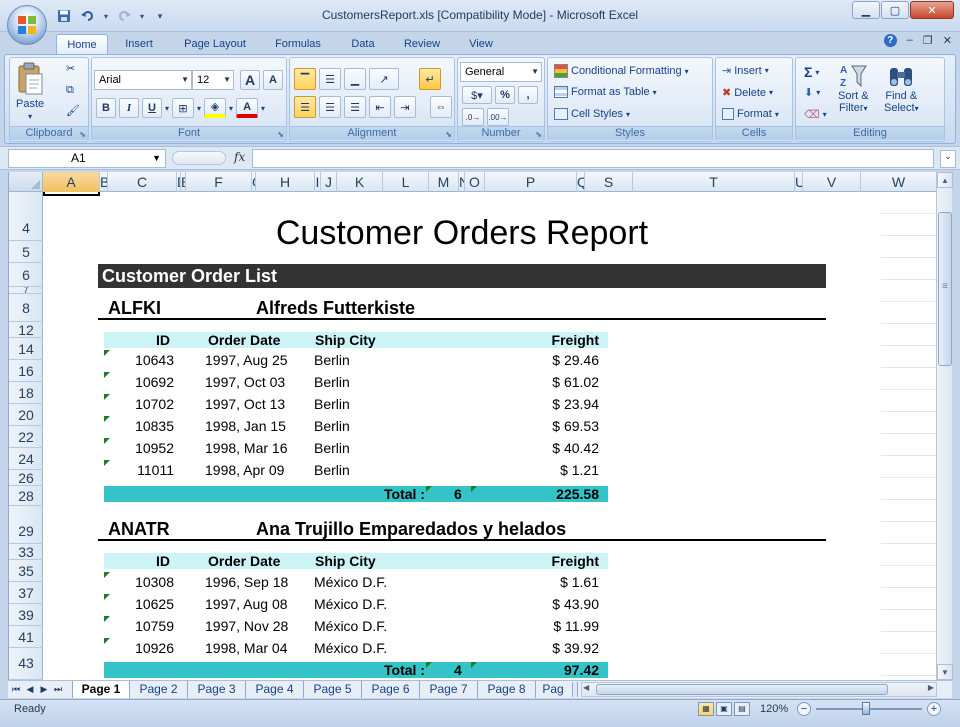  I want to click on row-header: 39, so click(26, 615).